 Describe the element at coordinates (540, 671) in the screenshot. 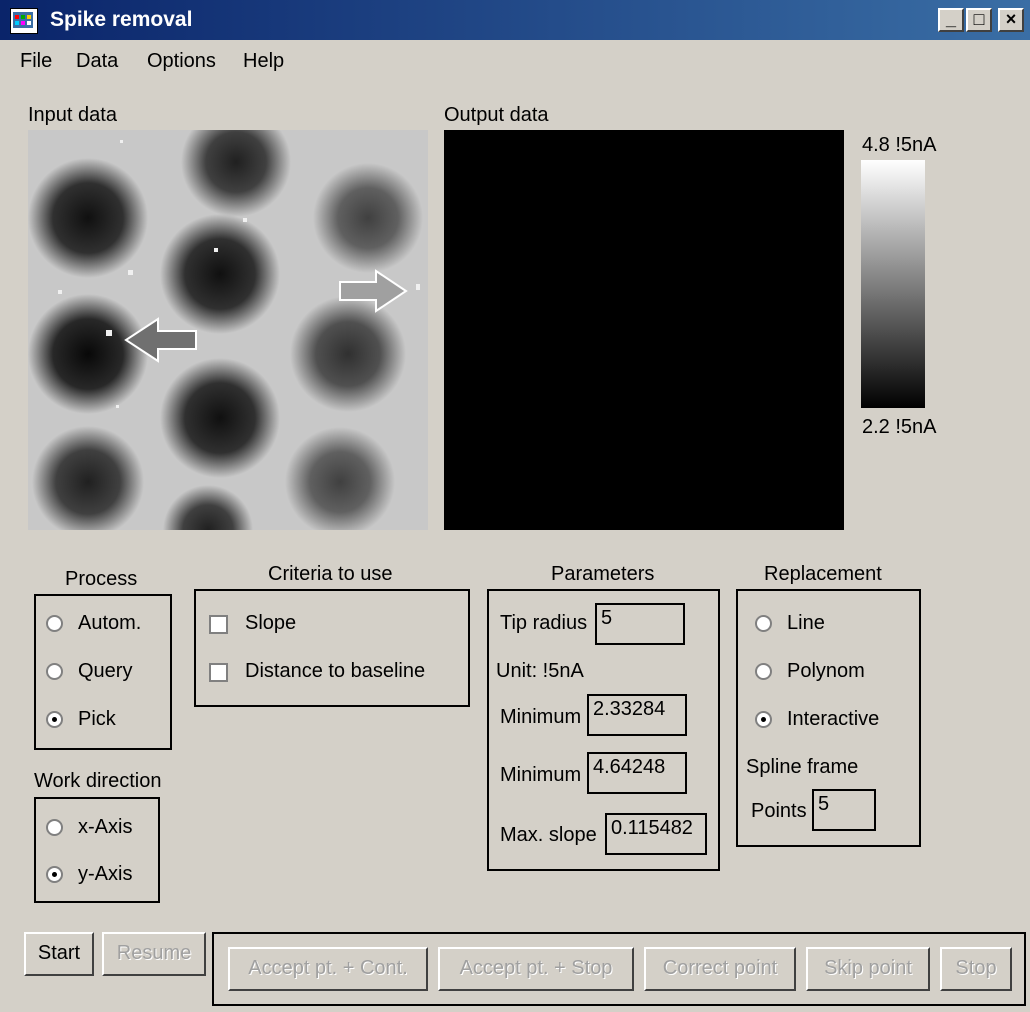

I see `unit-label: Unit: !5nA` at that location.